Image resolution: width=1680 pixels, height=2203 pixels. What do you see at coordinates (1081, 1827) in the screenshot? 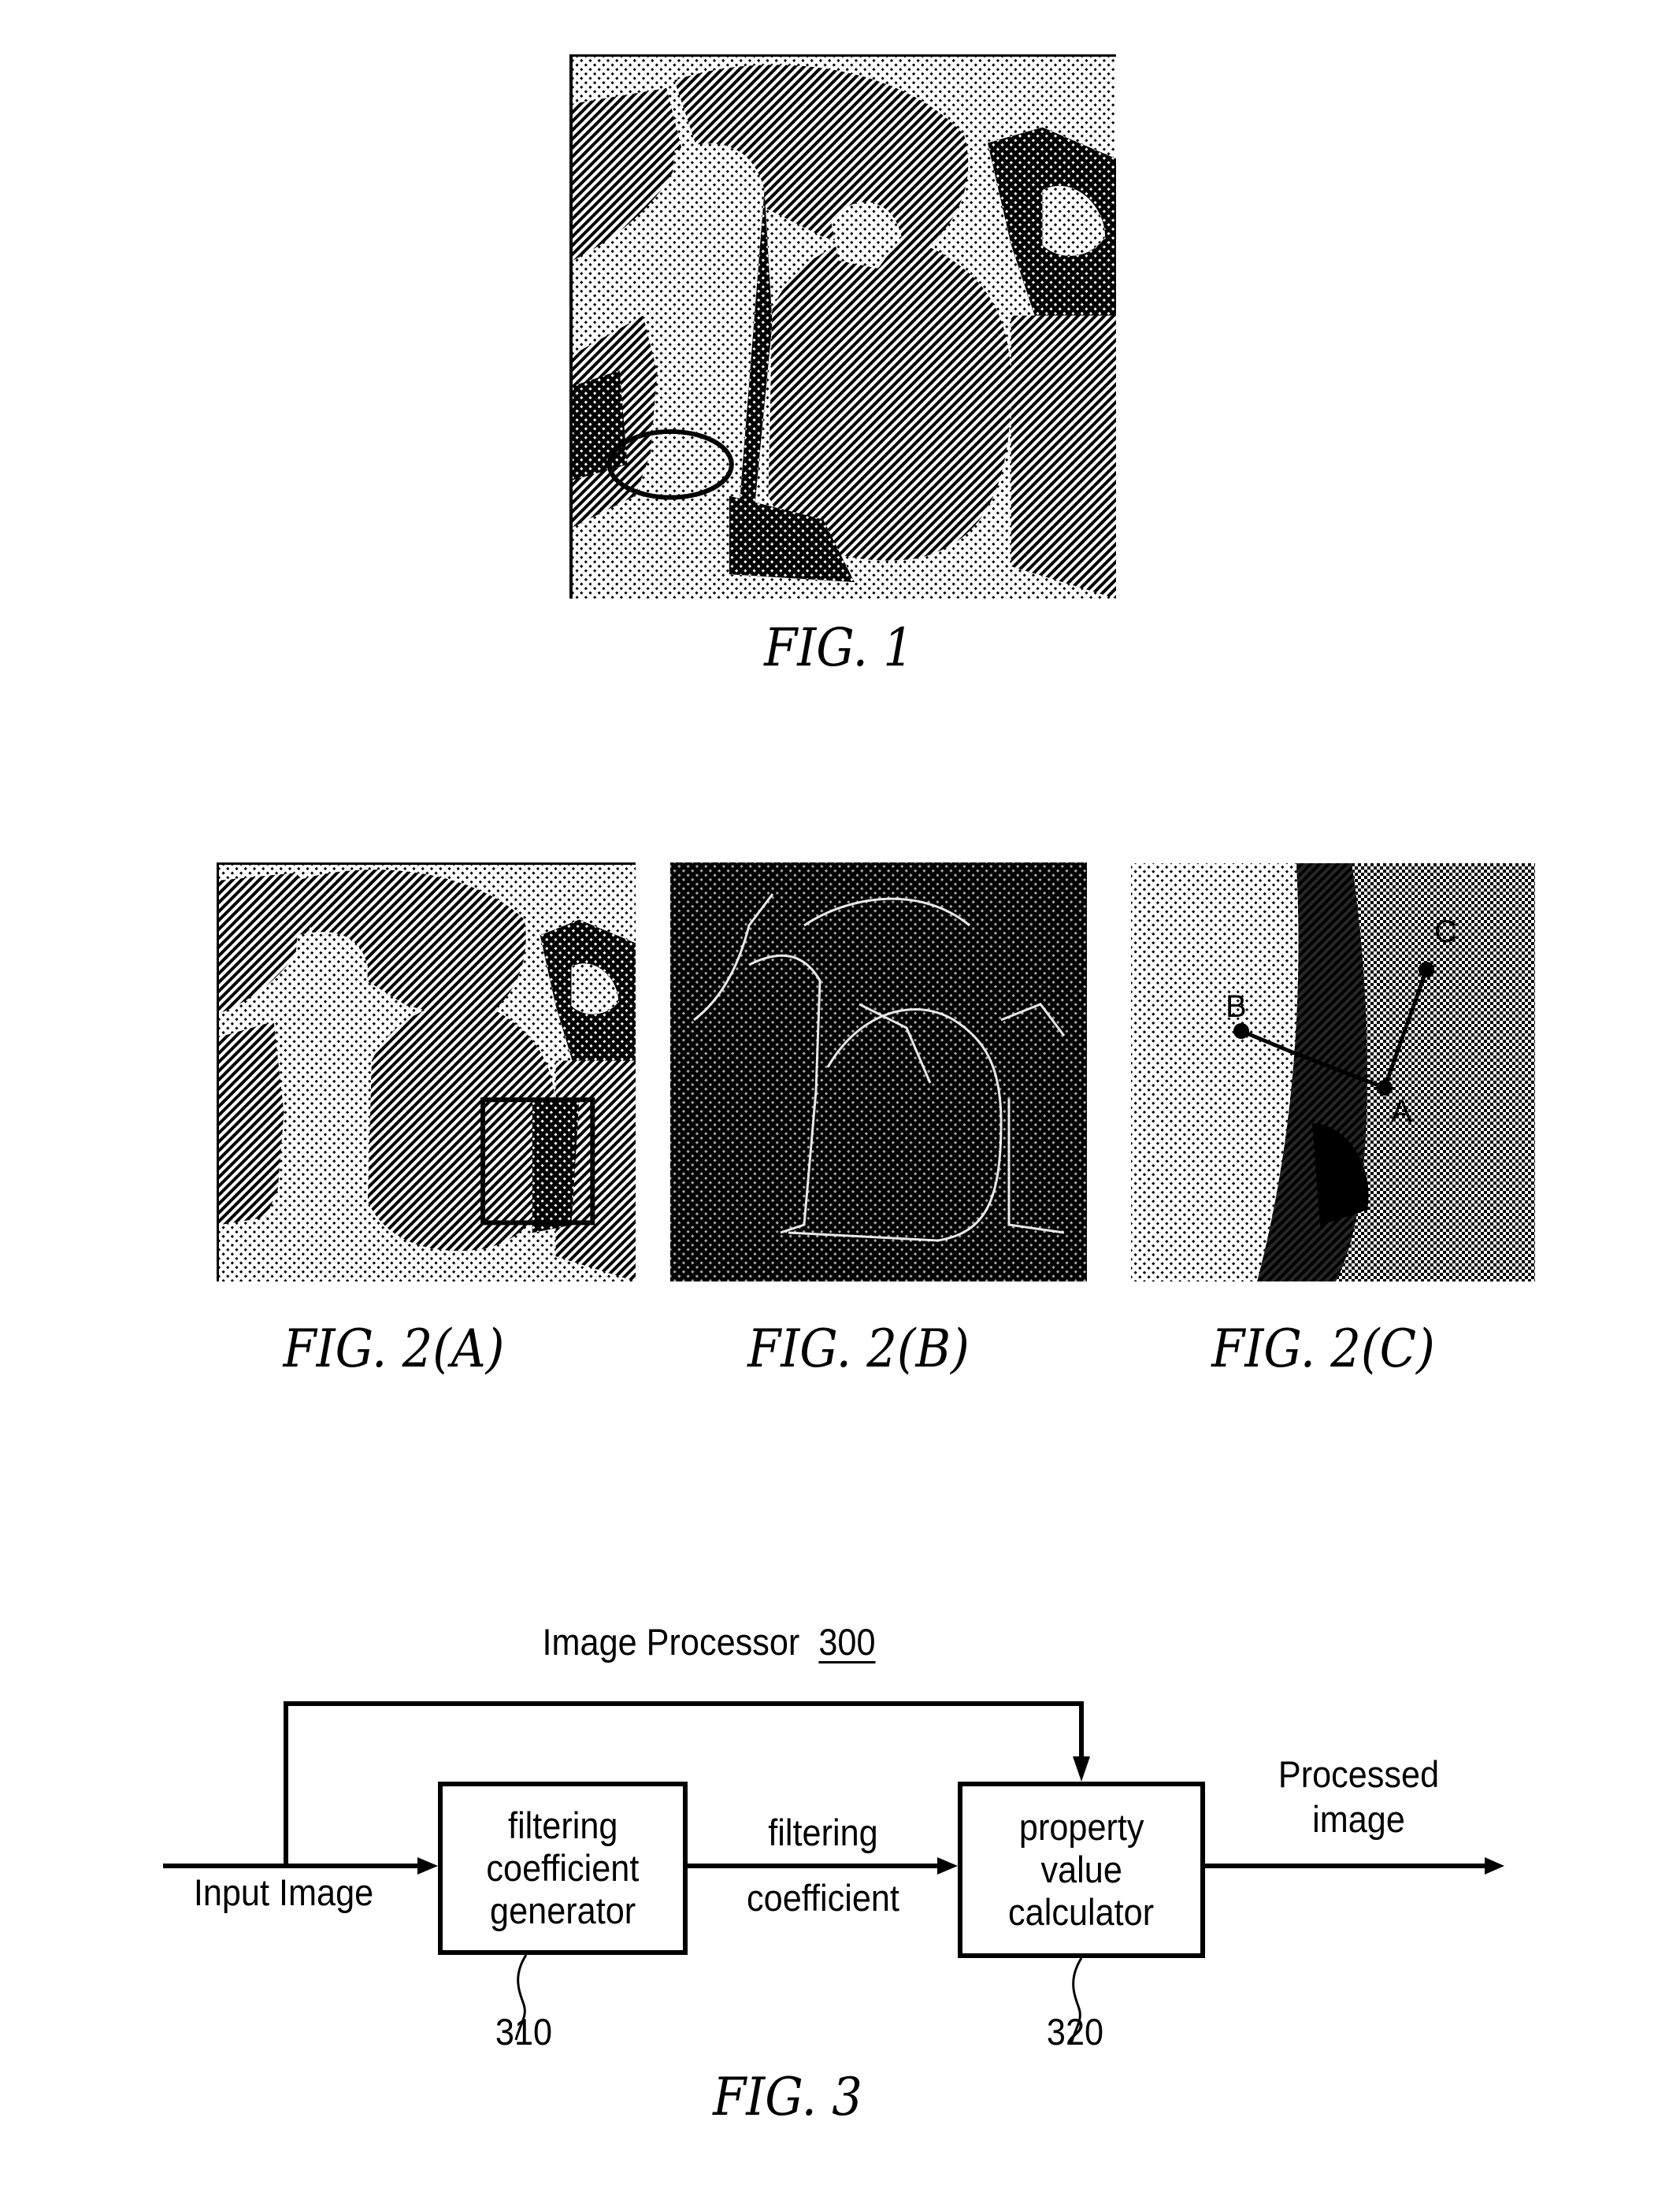
I see `block2-line1: property` at bounding box center [1081, 1827].